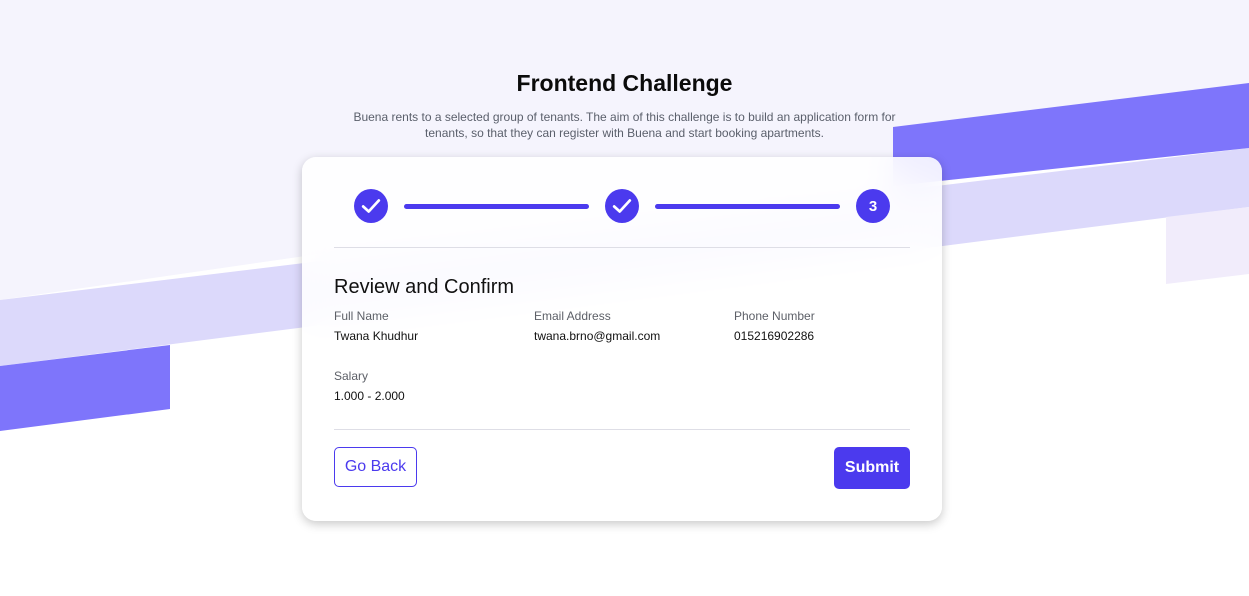  What do you see at coordinates (375, 467) in the screenshot?
I see `go-back-button: Go Back` at bounding box center [375, 467].